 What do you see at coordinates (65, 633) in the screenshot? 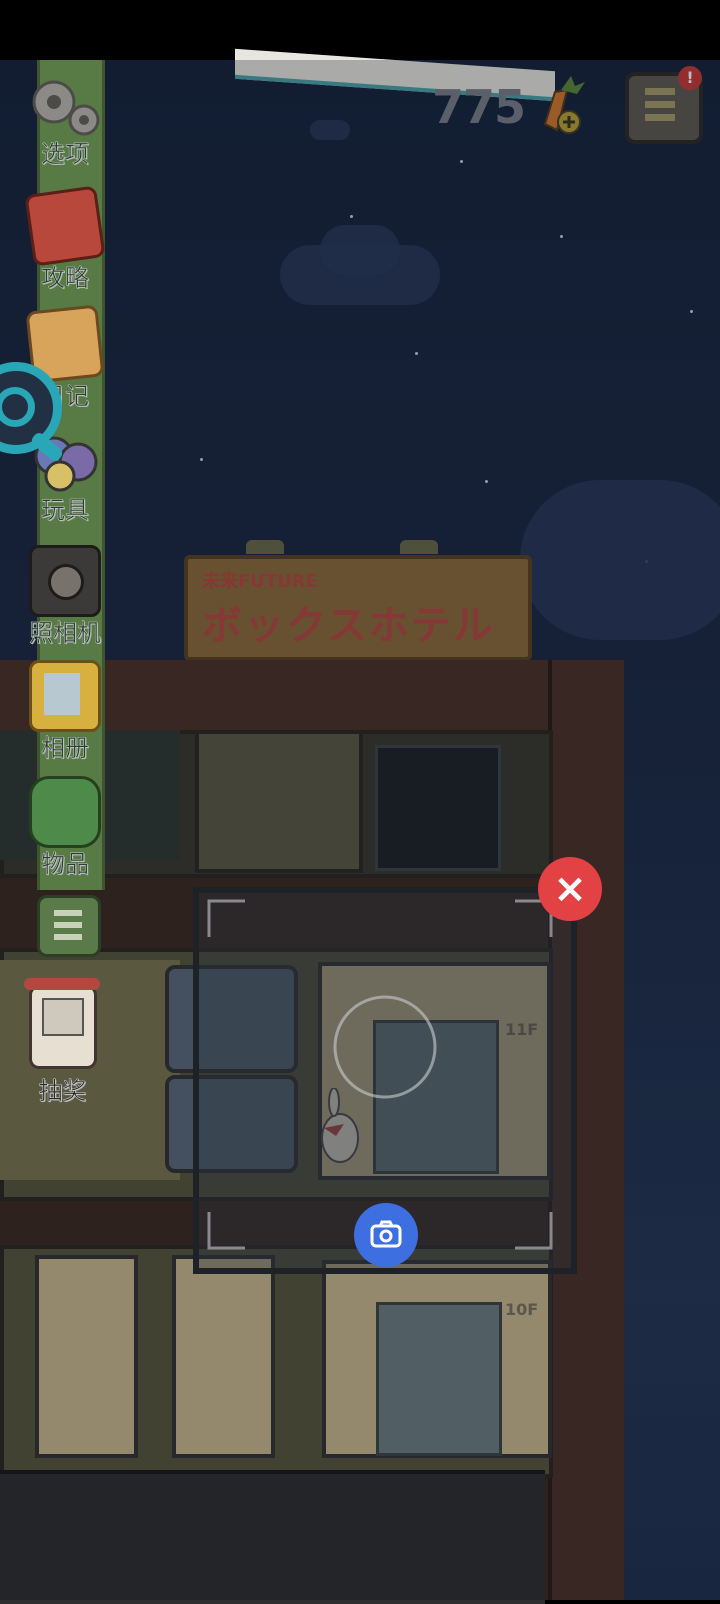
I see `sidebar-item-label: 照相机` at bounding box center [65, 633].